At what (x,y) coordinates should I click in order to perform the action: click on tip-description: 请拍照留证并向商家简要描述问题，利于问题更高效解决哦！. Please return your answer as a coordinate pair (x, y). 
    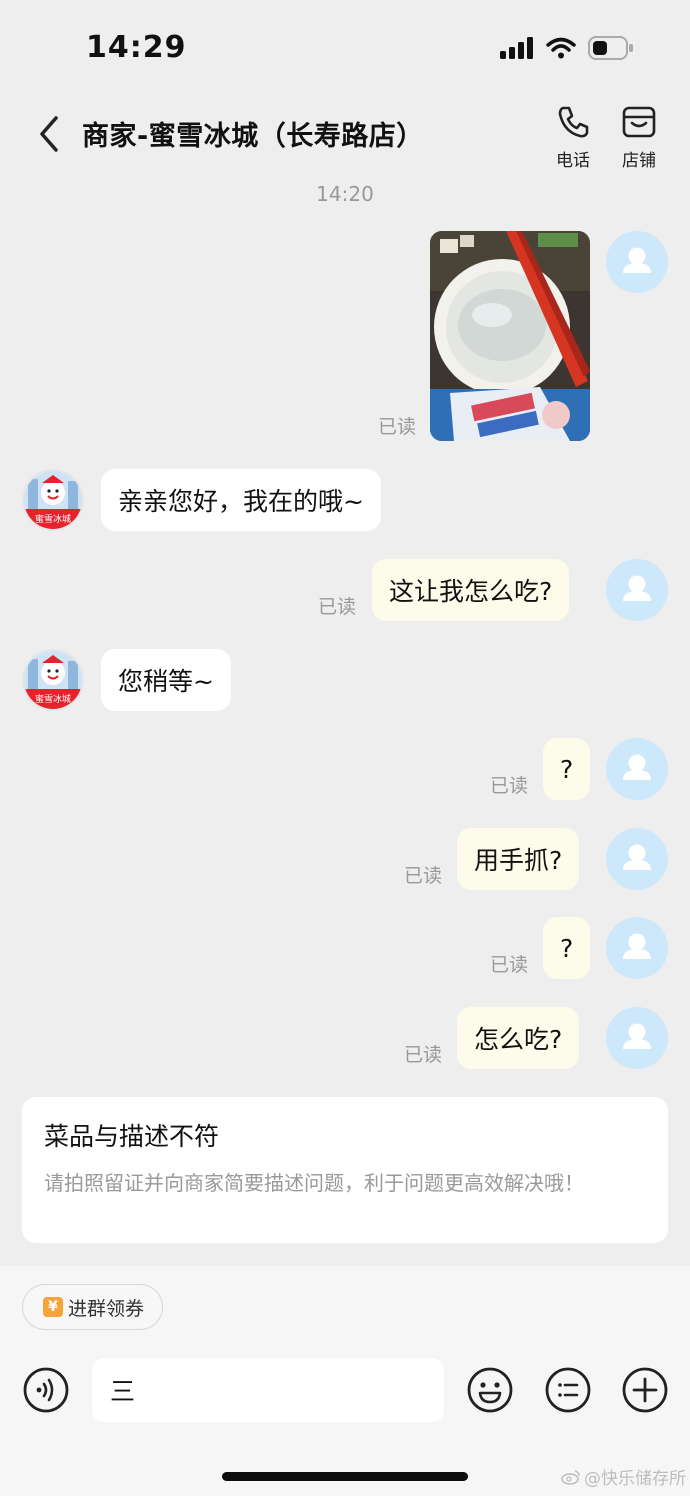
    Looking at the image, I should click on (314, 1183).